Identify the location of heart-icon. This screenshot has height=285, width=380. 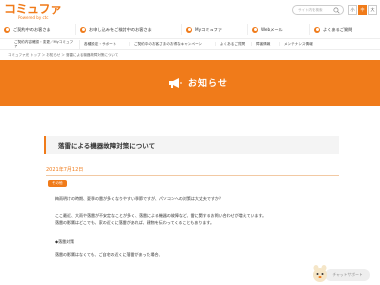
(189, 29).